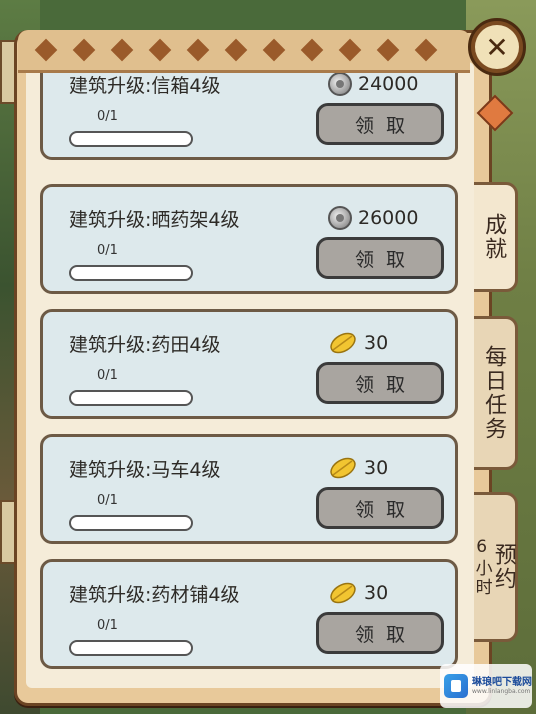 The width and height of the screenshot is (536, 714). What do you see at coordinates (154, 595) in the screenshot?
I see `task-title: 建筑升级:药材铺4级` at bounding box center [154, 595].